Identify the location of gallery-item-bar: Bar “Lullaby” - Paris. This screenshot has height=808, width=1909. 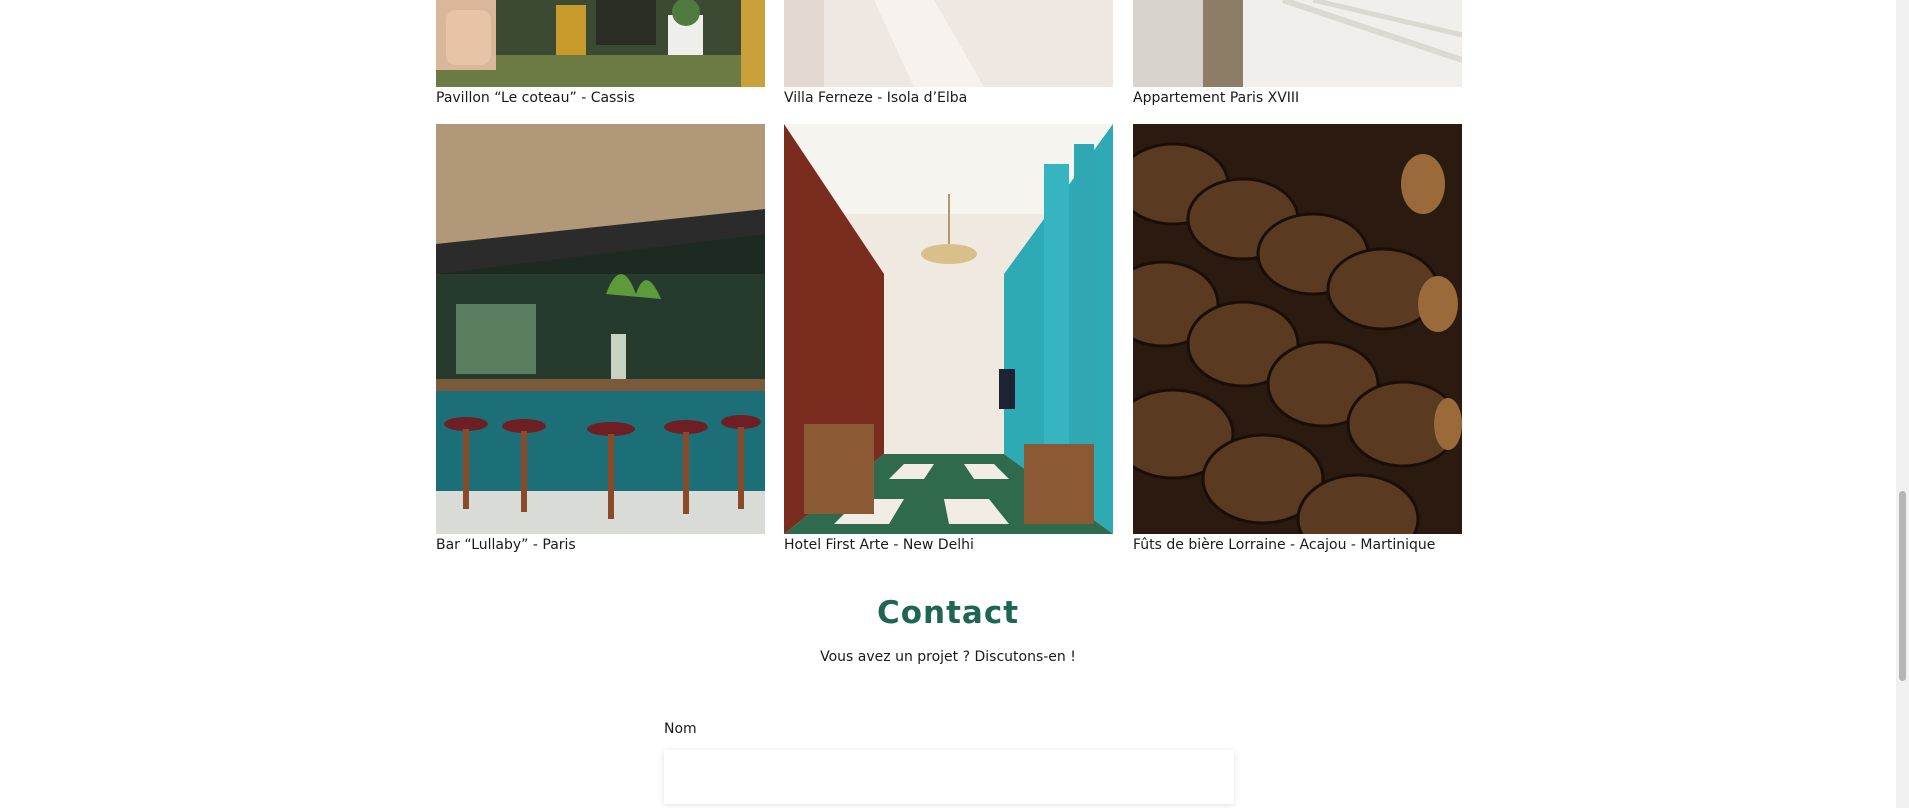
(600, 339).